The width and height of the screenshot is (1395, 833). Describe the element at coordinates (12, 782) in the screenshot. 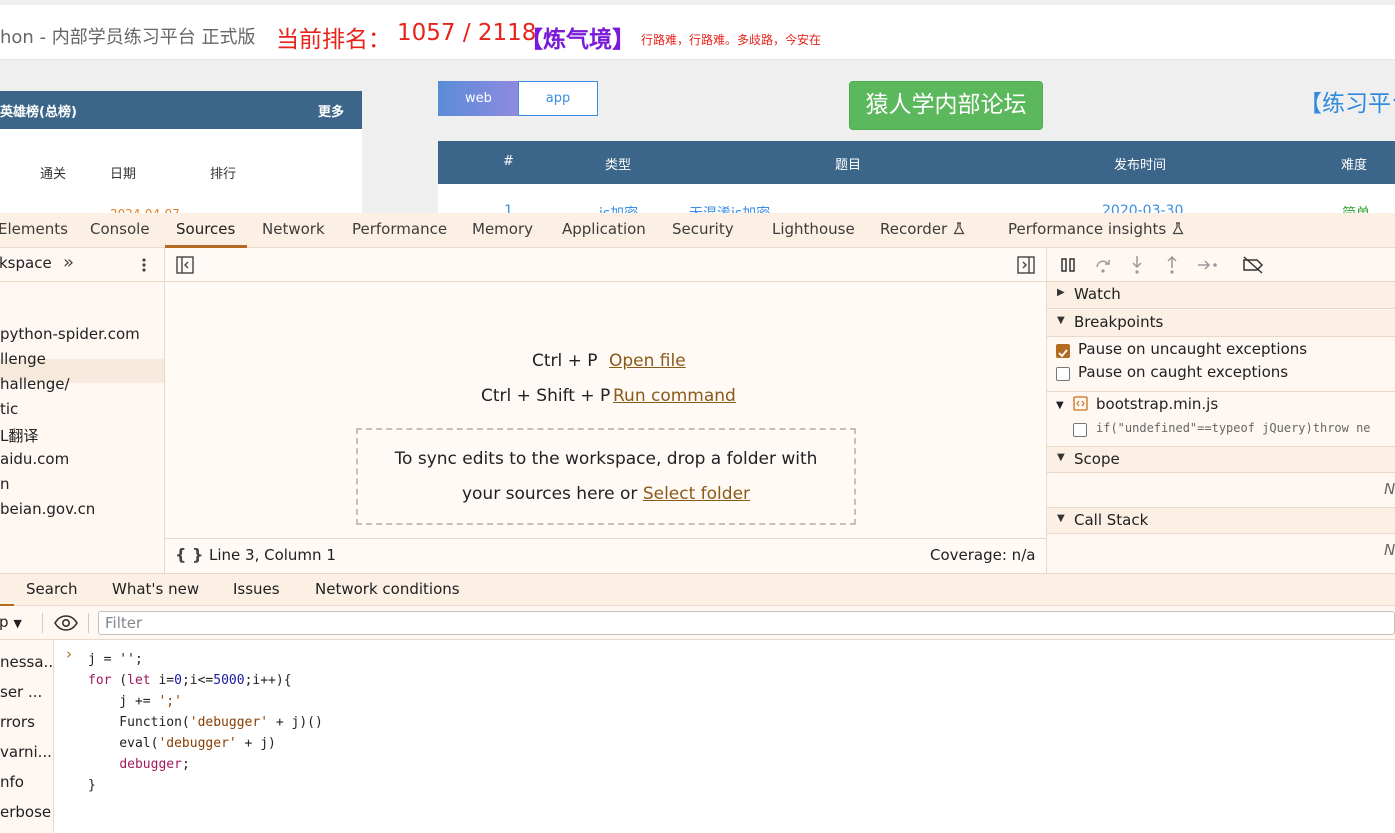

I see `sidebar-item-info: nfo` at that location.